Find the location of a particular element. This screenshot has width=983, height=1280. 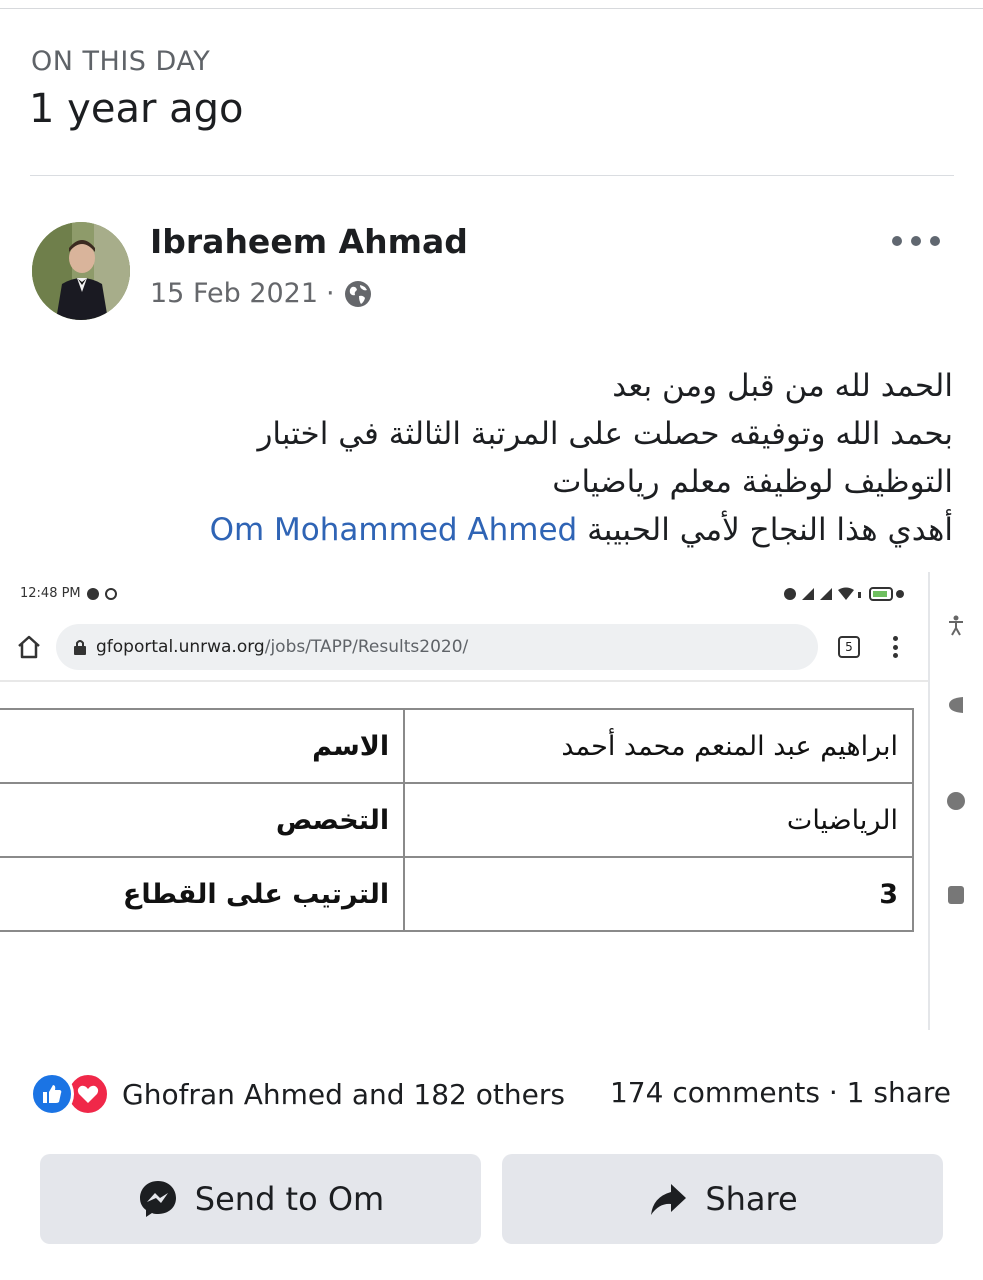

avatar is located at coordinates (81, 271).